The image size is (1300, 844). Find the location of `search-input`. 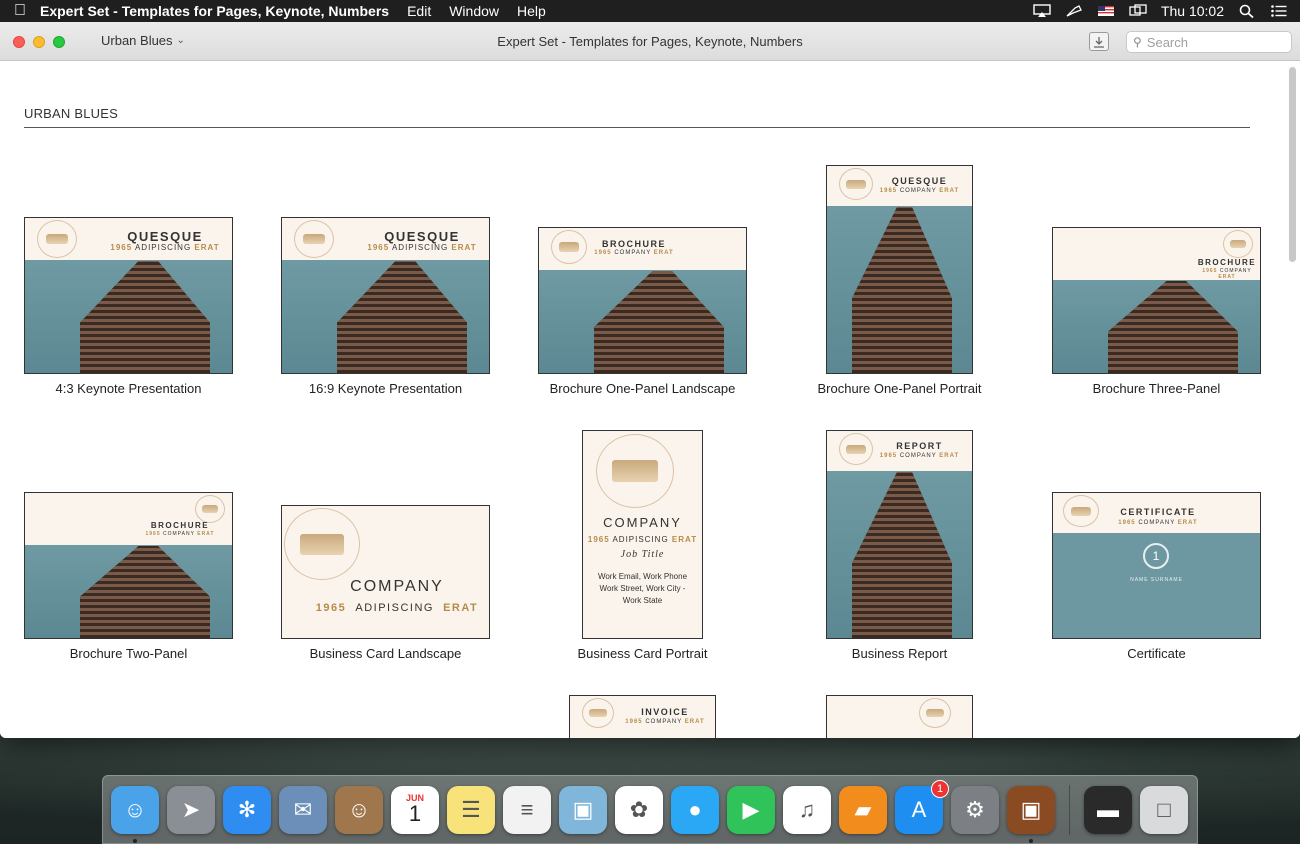

search-input is located at coordinates (1211, 42).